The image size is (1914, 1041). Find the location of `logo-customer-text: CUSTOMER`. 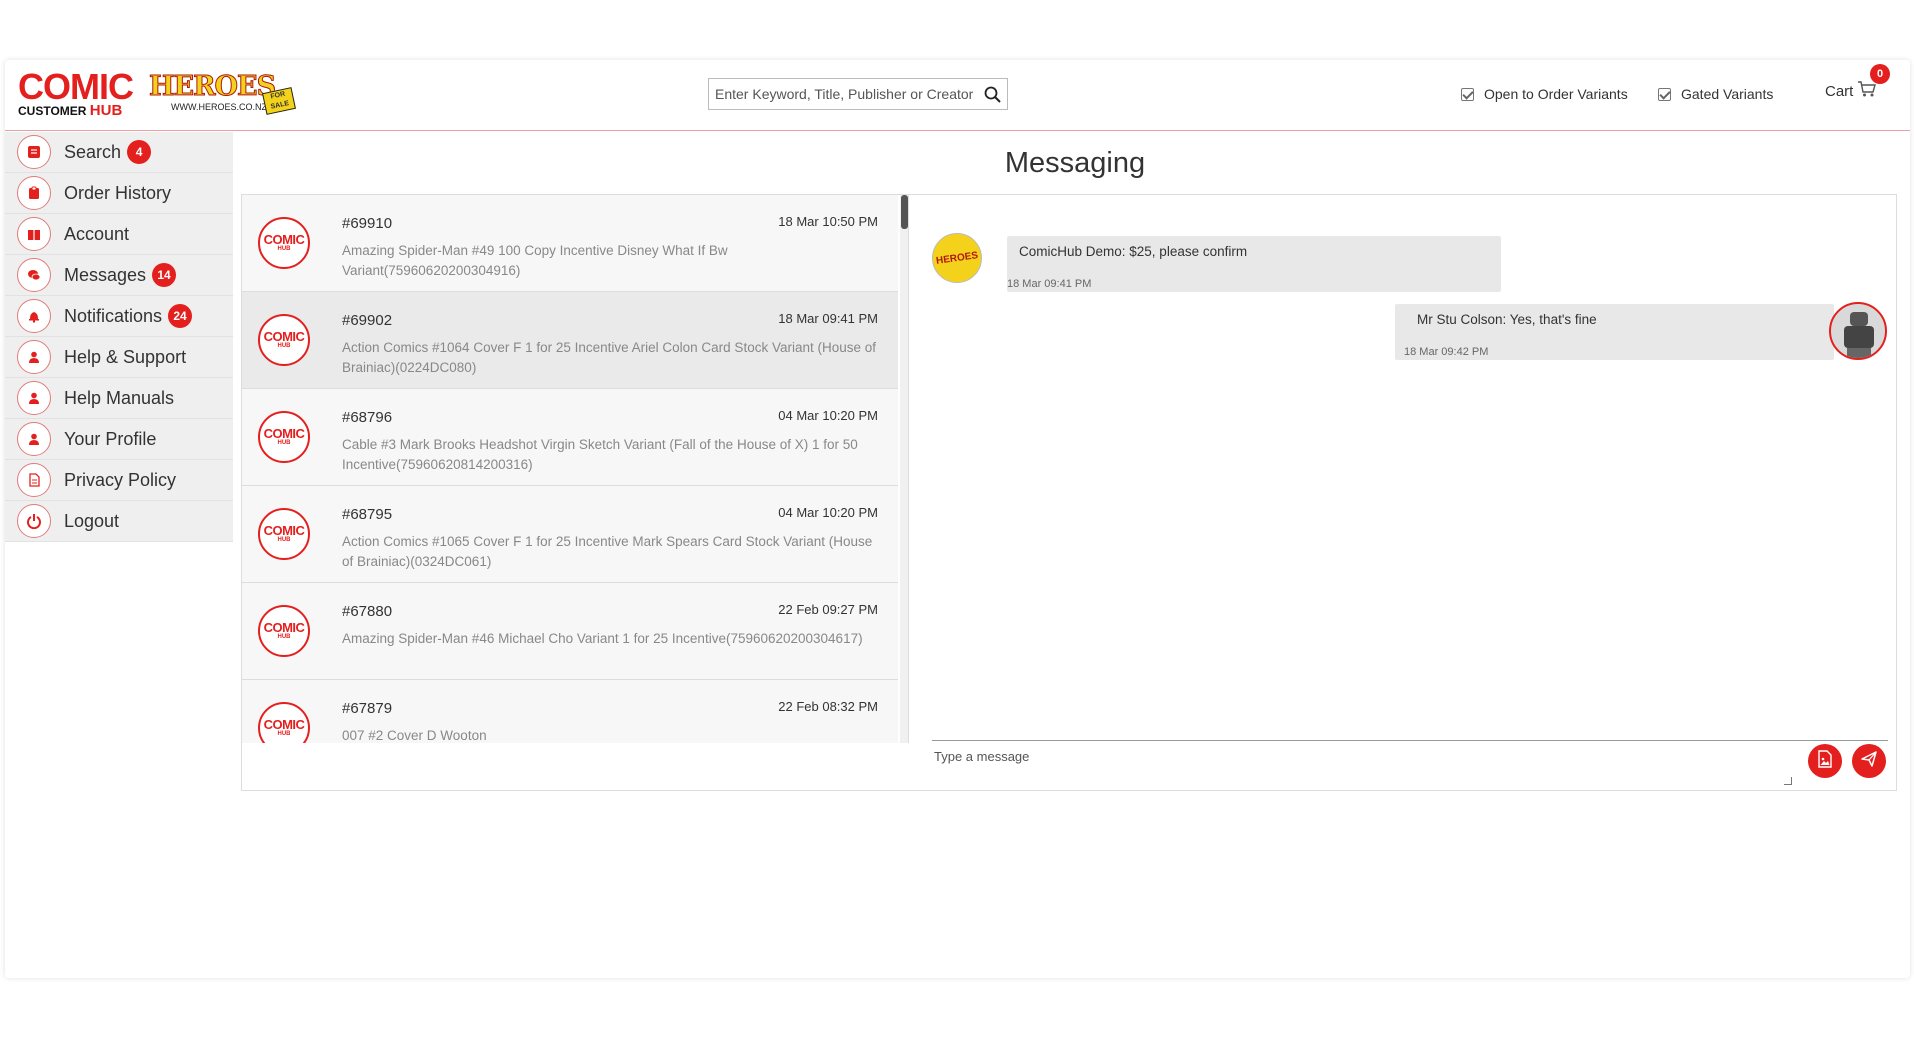

logo-customer-text: CUSTOMER is located at coordinates (52, 111).